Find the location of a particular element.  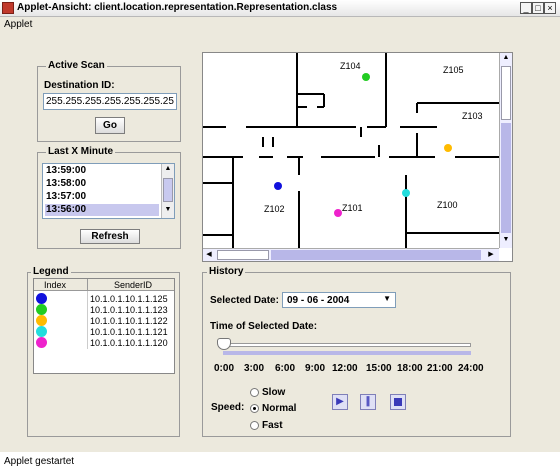

table-row: 10.1.0.1.10.1.1.122 is located at coordinates (104, 320).